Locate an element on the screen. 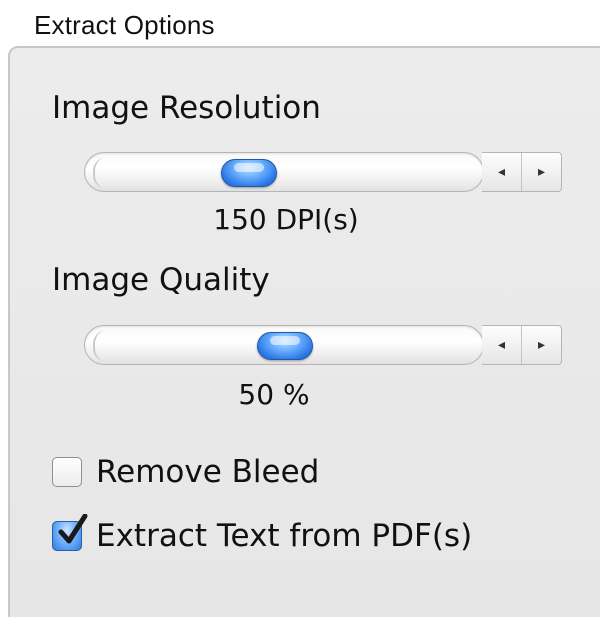 Image resolution: width=600 pixels, height=617 pixels. remove-bleed-option: Remove Bleed is located at coordinates (185, 472).